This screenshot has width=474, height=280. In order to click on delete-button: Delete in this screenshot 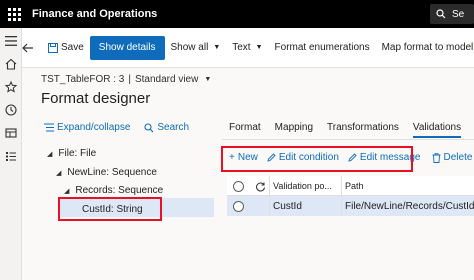, I will do `click(452, 157)`.